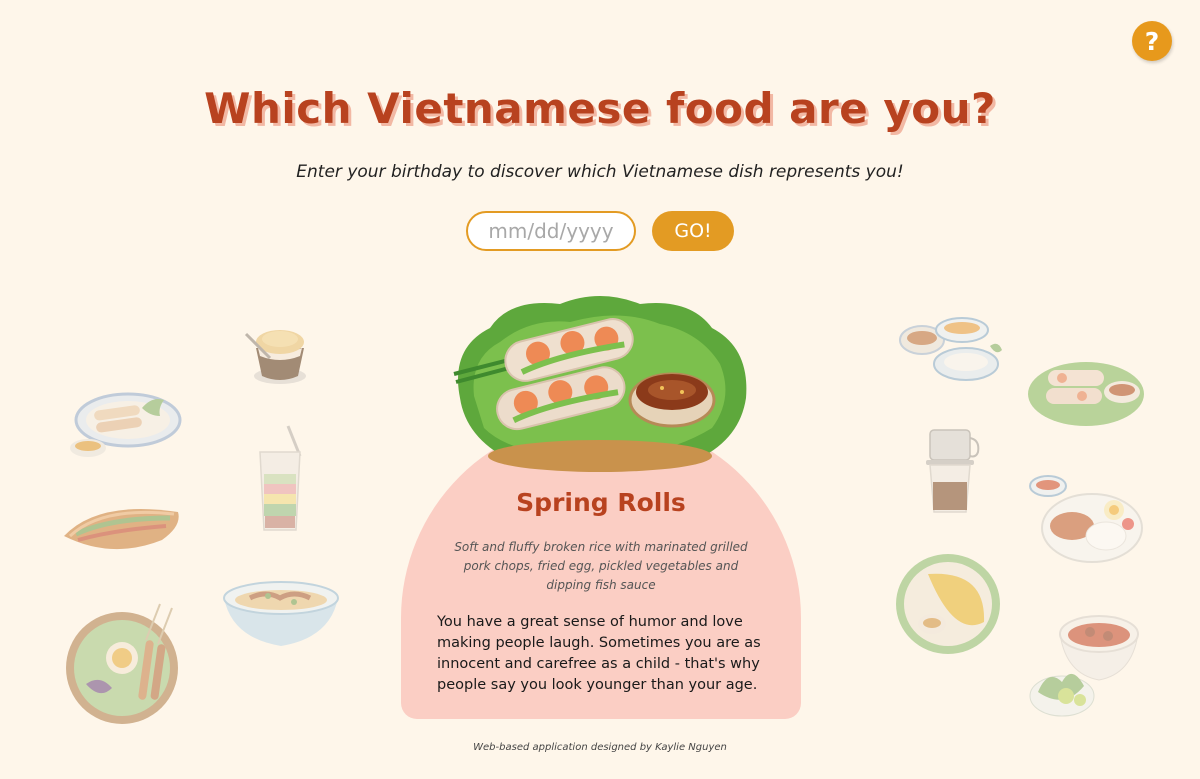 This screenshot has width=1200, height=779. I want to click on grilled-pork-basket-illustration, so click(122, 663).